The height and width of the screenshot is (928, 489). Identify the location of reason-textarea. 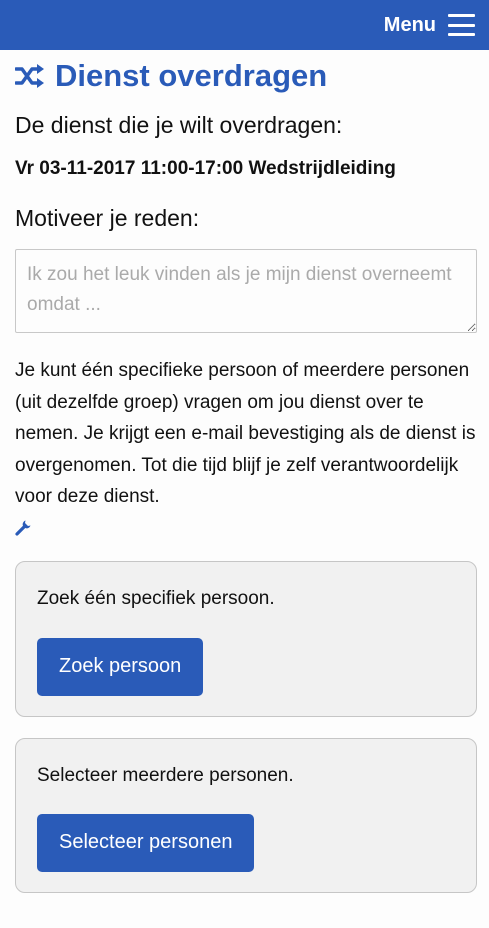
(246, 291).